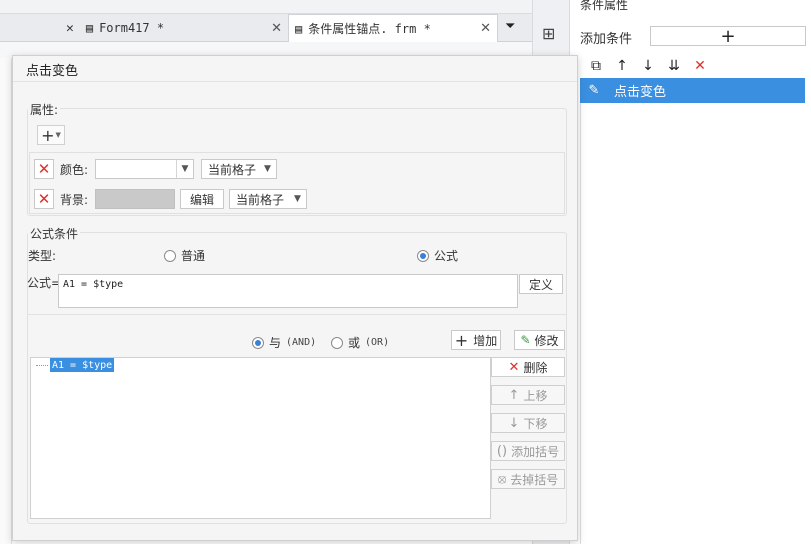 The height and width of the screenshot is (544, 811). Describe the element at coordinates (275, 343) in the screenshot. I see `radio-label: 与` at that location.